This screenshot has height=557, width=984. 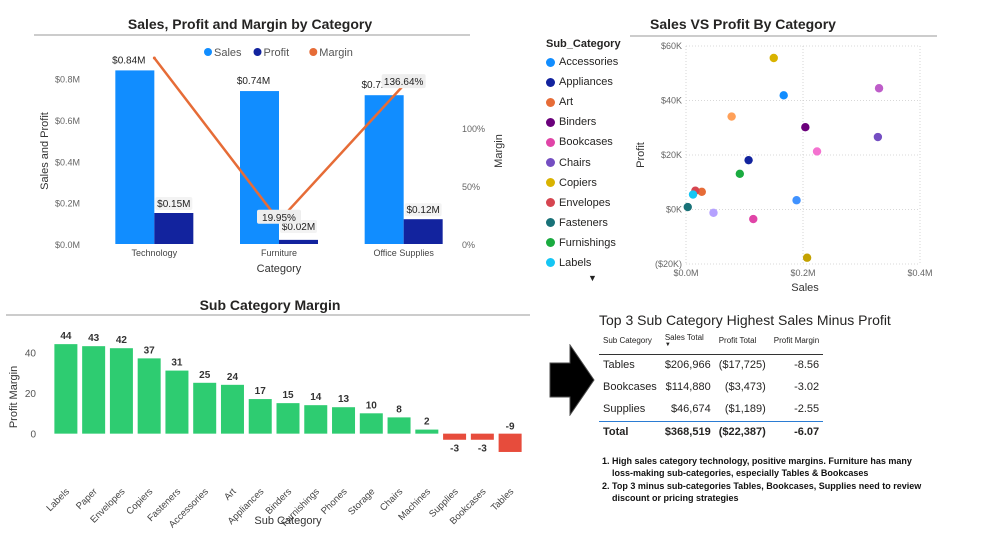 What do you see at coordinates (878, 137) in the screenshot?
I see `scatter-point-chairs` at bounding box center [878, 137].